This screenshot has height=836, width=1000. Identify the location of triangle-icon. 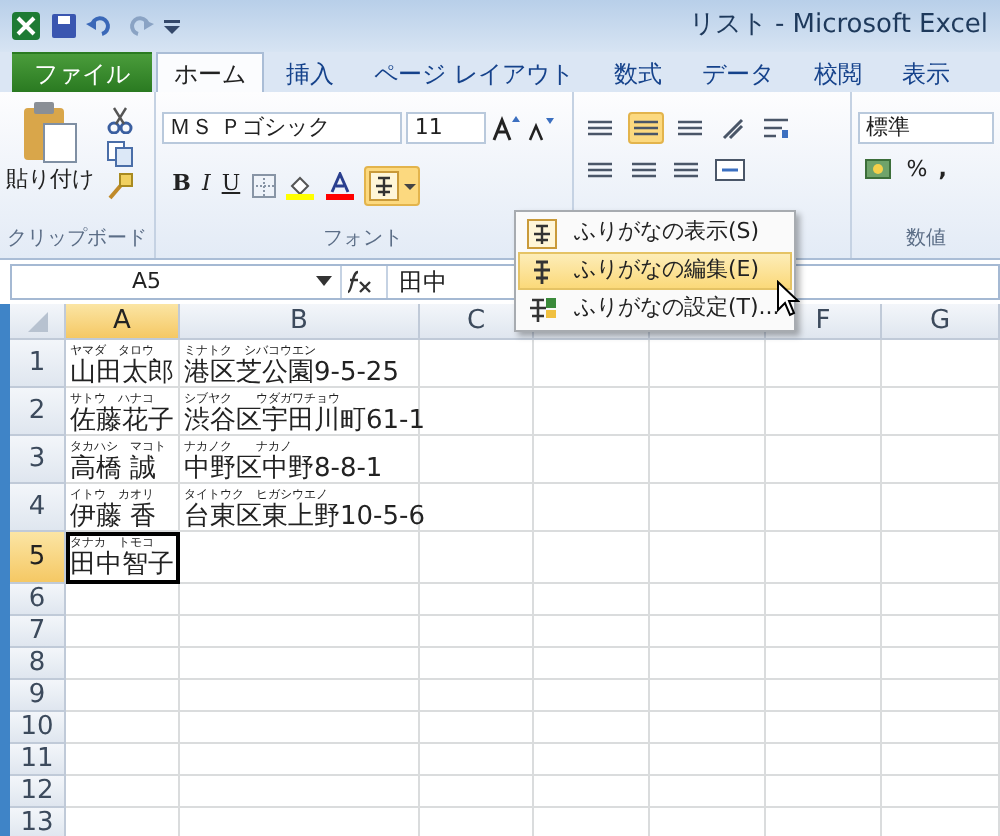
(37, 321).